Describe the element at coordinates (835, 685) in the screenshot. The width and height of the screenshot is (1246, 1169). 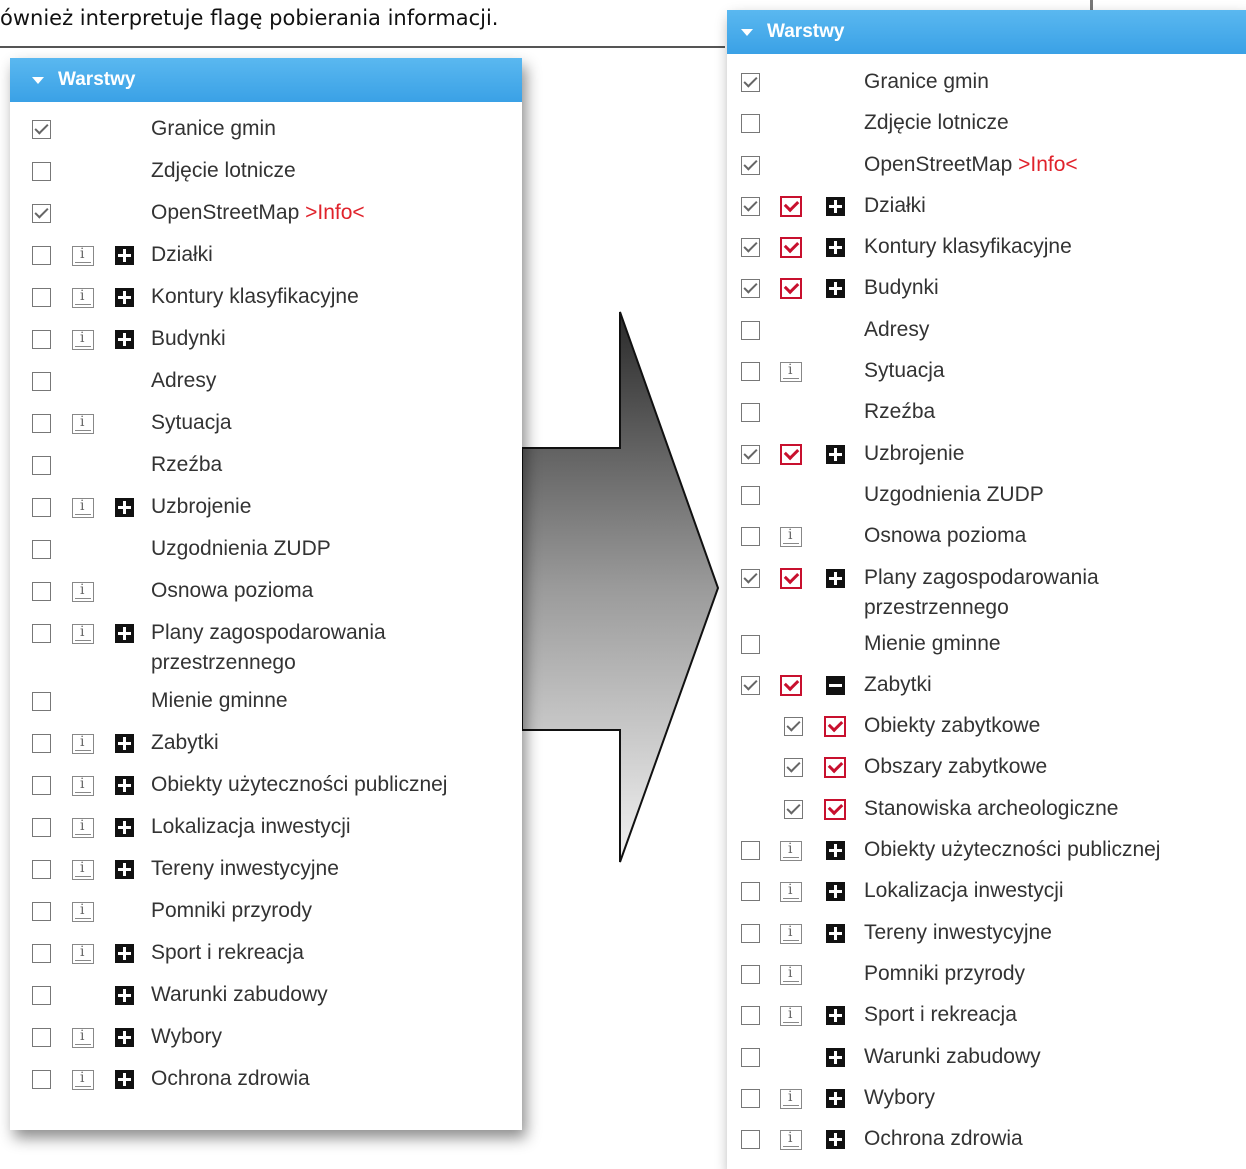
I see `collapse-minus-icon` at that location.